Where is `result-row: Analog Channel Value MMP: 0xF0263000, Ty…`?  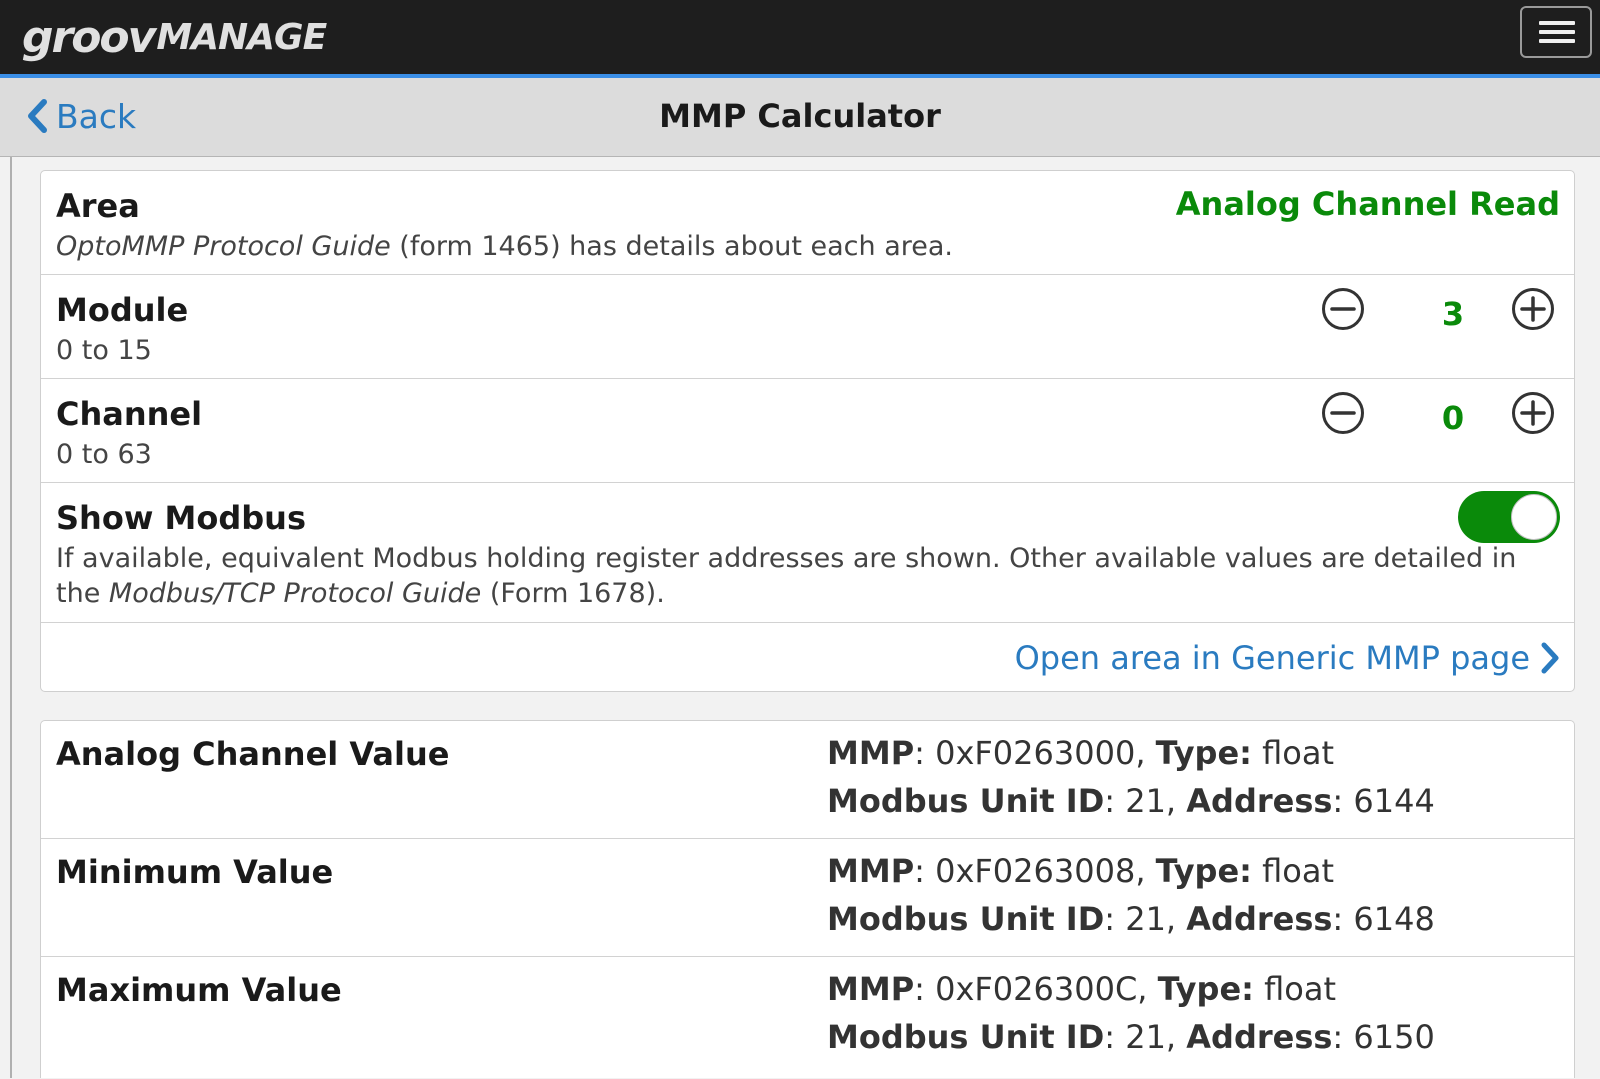
result-row: Analog Channel Value MMP: 0xF0263000, Ty… is located at coordinates (807, 780).